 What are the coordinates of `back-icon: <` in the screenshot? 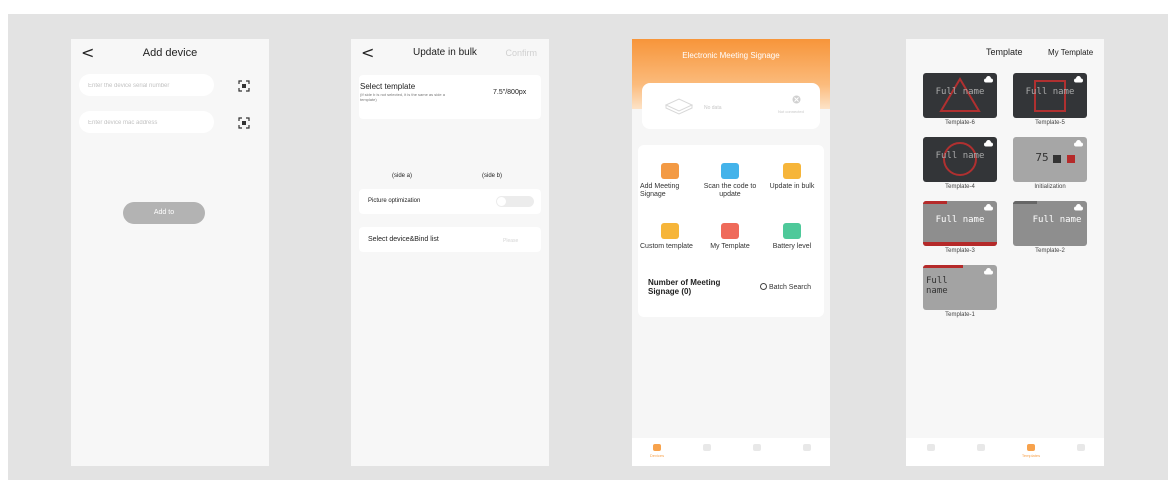 It's located at (367, 52).